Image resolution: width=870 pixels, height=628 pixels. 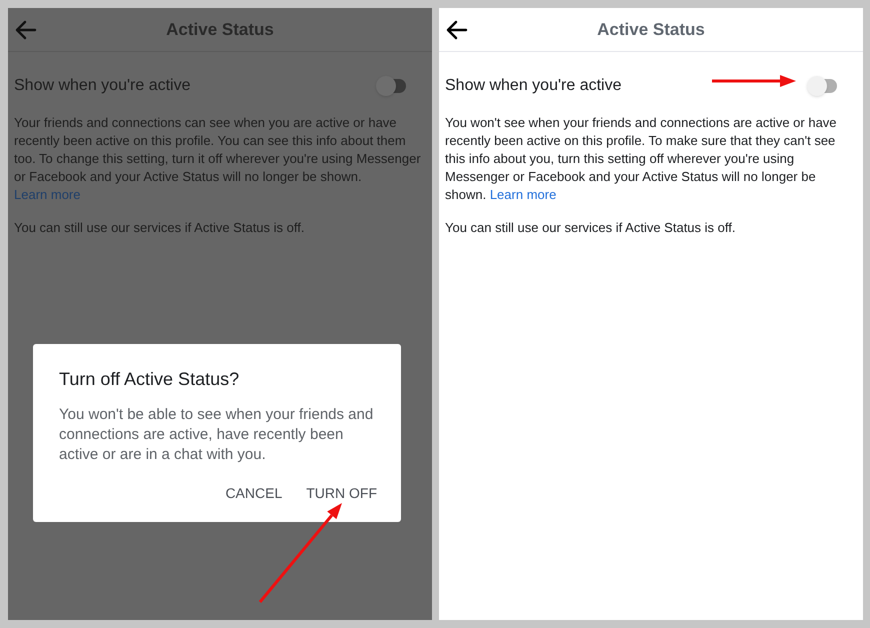 I want to click on description-text: Your friends and connections can see when you are active or have recently been active on this profile. You can see this info about them too. To change this setting, turn it off wherever you're using Messenger or Facebook and your Active Status will no longer be shown. Learn more, so click(x=217, y=159).